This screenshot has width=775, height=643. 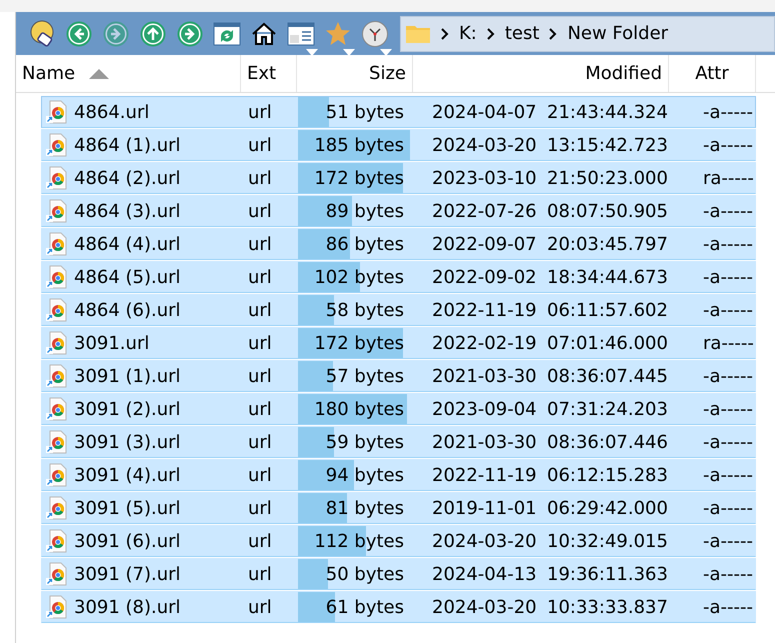 What do you see at coordinates (365, 310) in the screenshot?
I see `file-size: 58 bytes` at bounding box center [365, 310].